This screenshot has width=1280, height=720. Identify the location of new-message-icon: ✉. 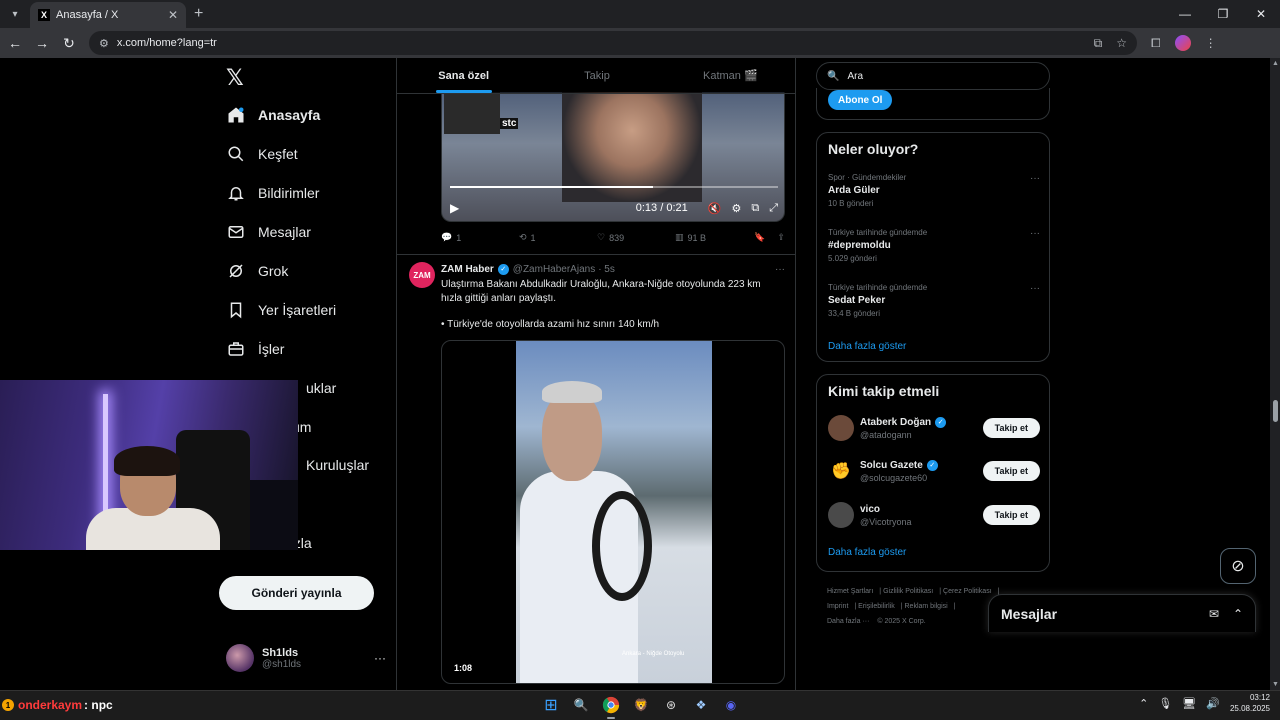
(1214, 614).